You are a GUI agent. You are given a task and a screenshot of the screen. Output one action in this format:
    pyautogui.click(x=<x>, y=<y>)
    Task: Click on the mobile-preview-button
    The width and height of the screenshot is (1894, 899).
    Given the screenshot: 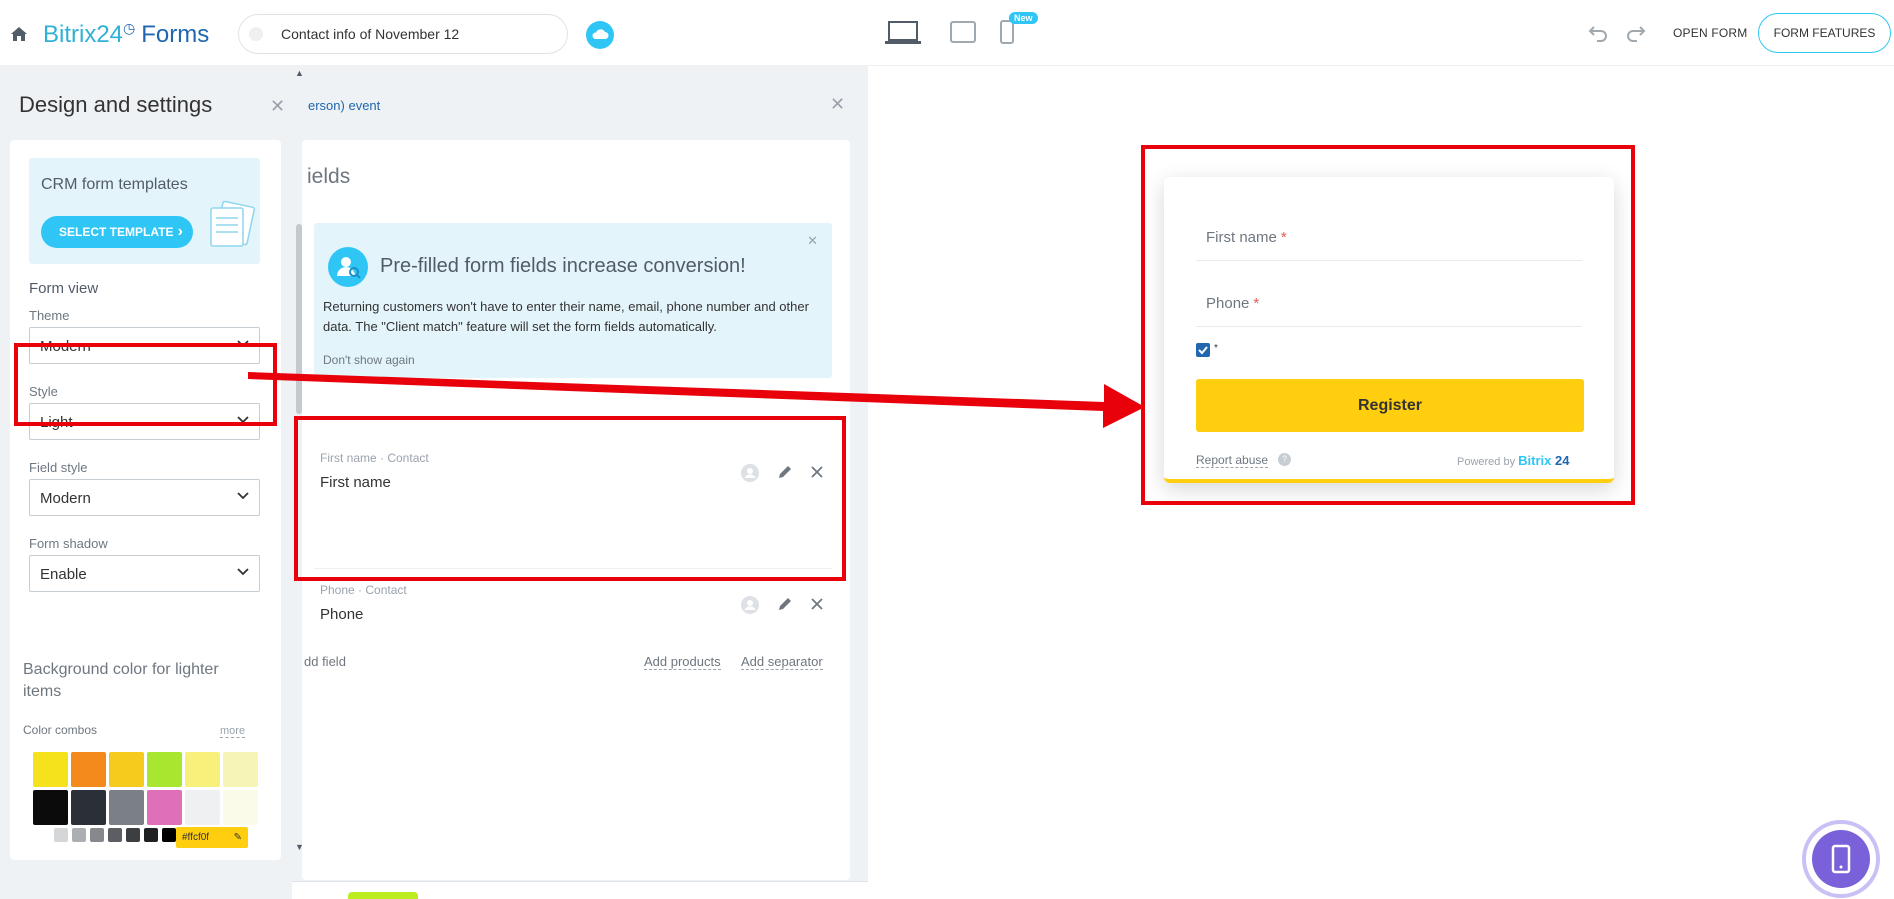 What is the action you would take?
    pyautogui.click(x=1841, y=859)
    